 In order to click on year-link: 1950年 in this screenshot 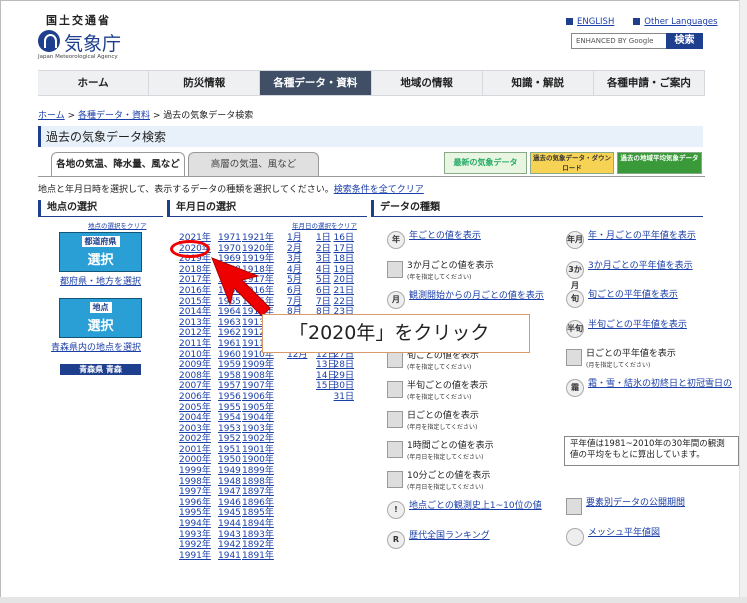, I will do `click(229, 460)`.